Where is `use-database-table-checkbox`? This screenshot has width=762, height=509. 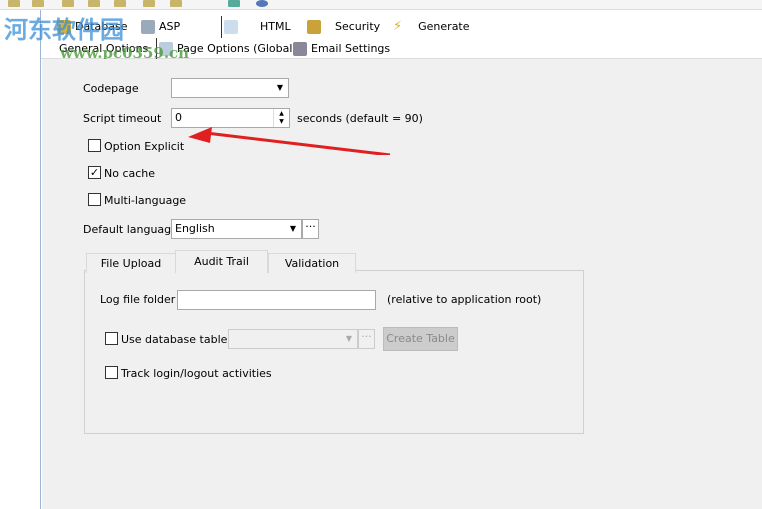
use-database-table-checkbox is located at coordinates (111, 338).